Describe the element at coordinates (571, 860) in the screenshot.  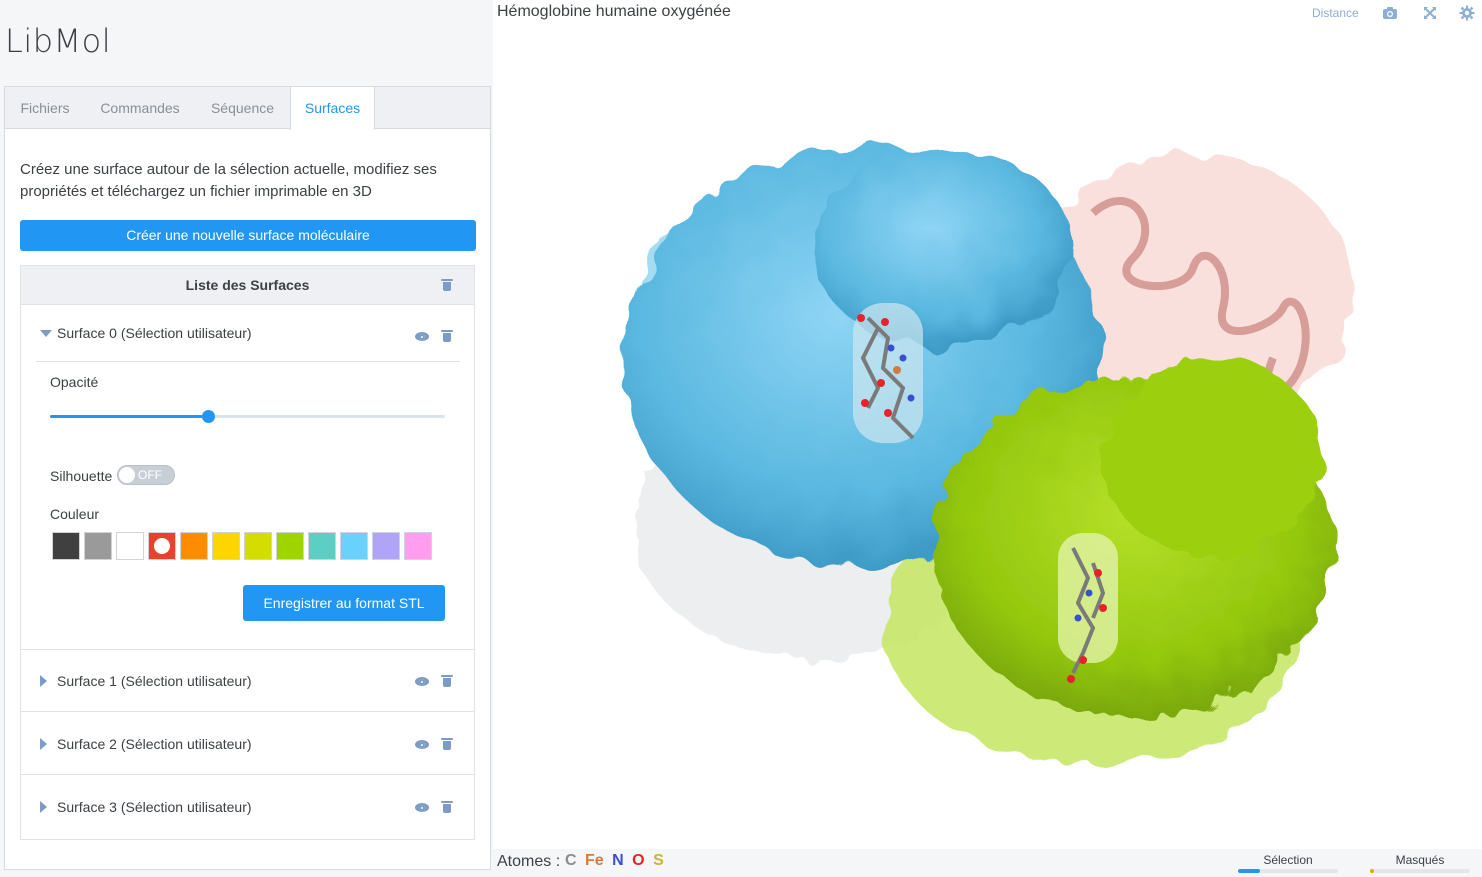
I see `atom-c: C` at that location.